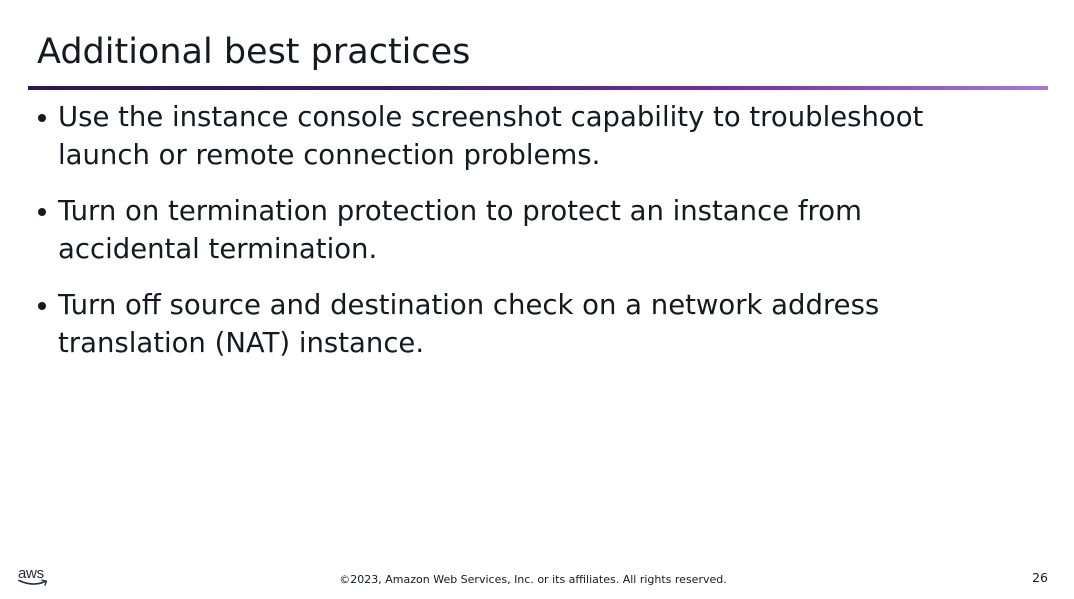 This screenshot has width=1074, height=599. Describe the element at coordinates (538, 88) in the screenshot. I see `title-divider` at that location.